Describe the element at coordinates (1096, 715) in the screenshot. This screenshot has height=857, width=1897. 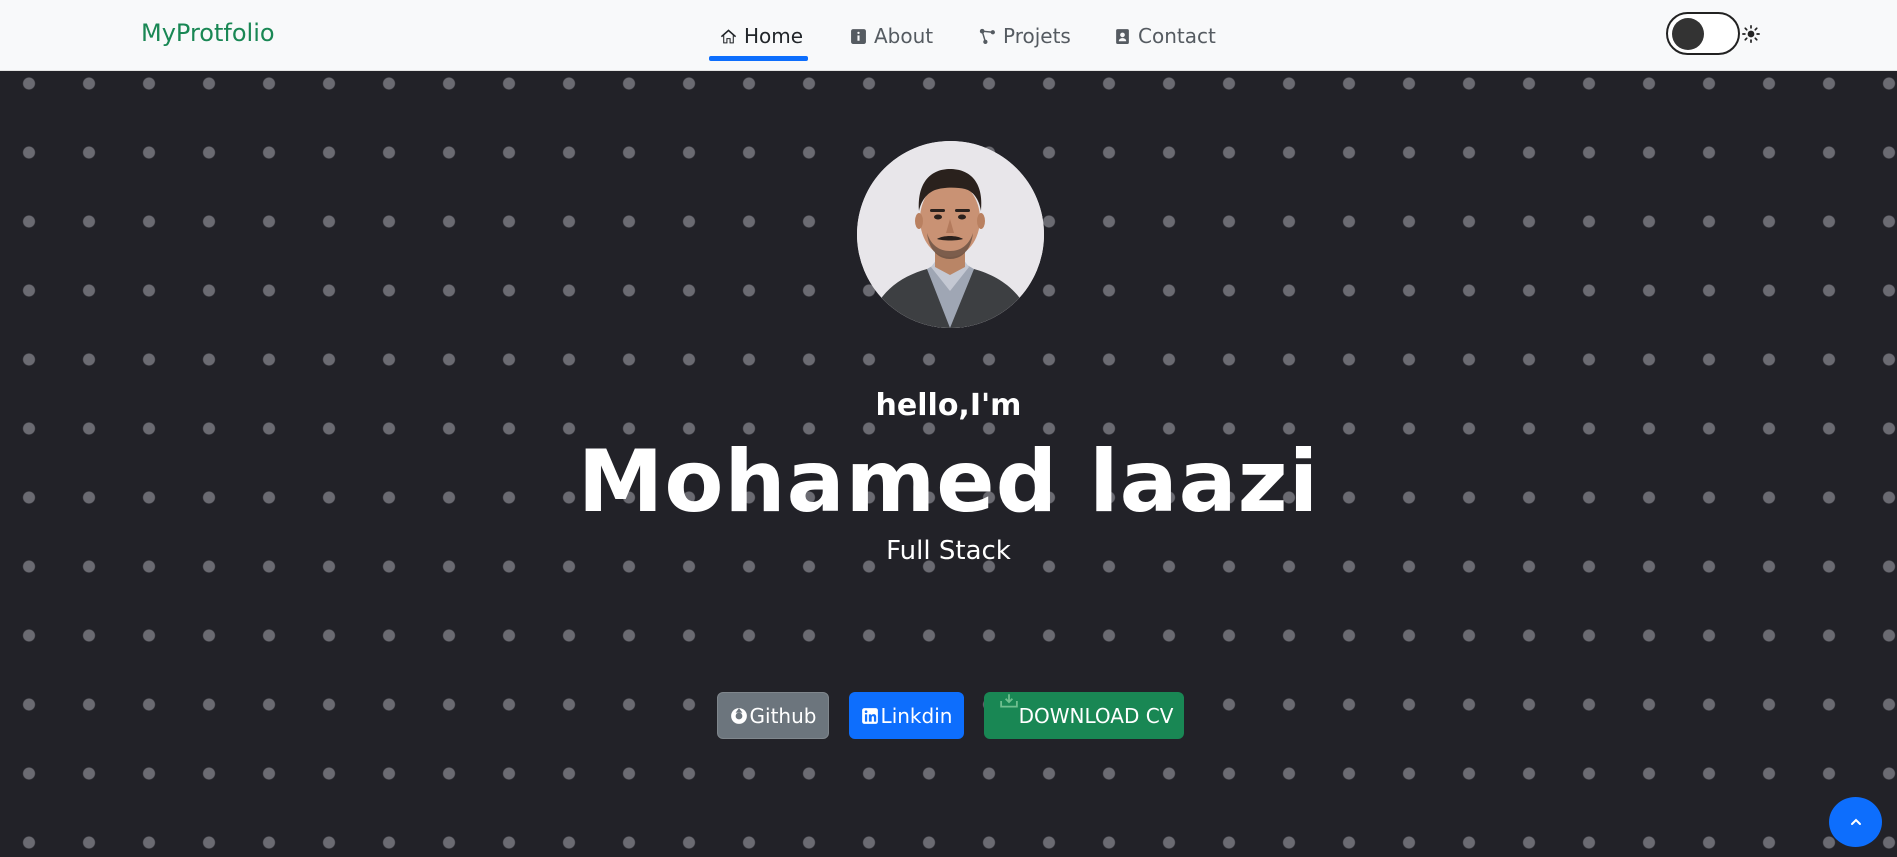
I see `download-cv-label: DOWNLOAD CV` at that location.